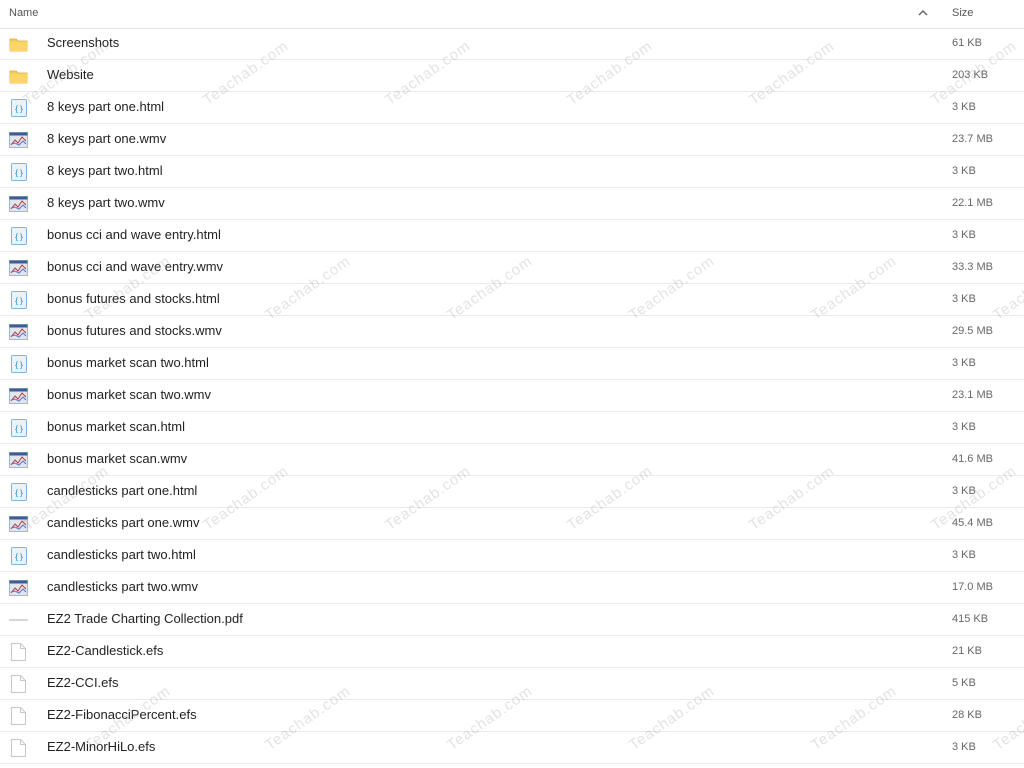 This screenshot has height=768, width=1024. Describe the element at coordinates (512, 172) in the screenshot. I see `file-row: {} 8 keys part two.html 3 KB` at that location.